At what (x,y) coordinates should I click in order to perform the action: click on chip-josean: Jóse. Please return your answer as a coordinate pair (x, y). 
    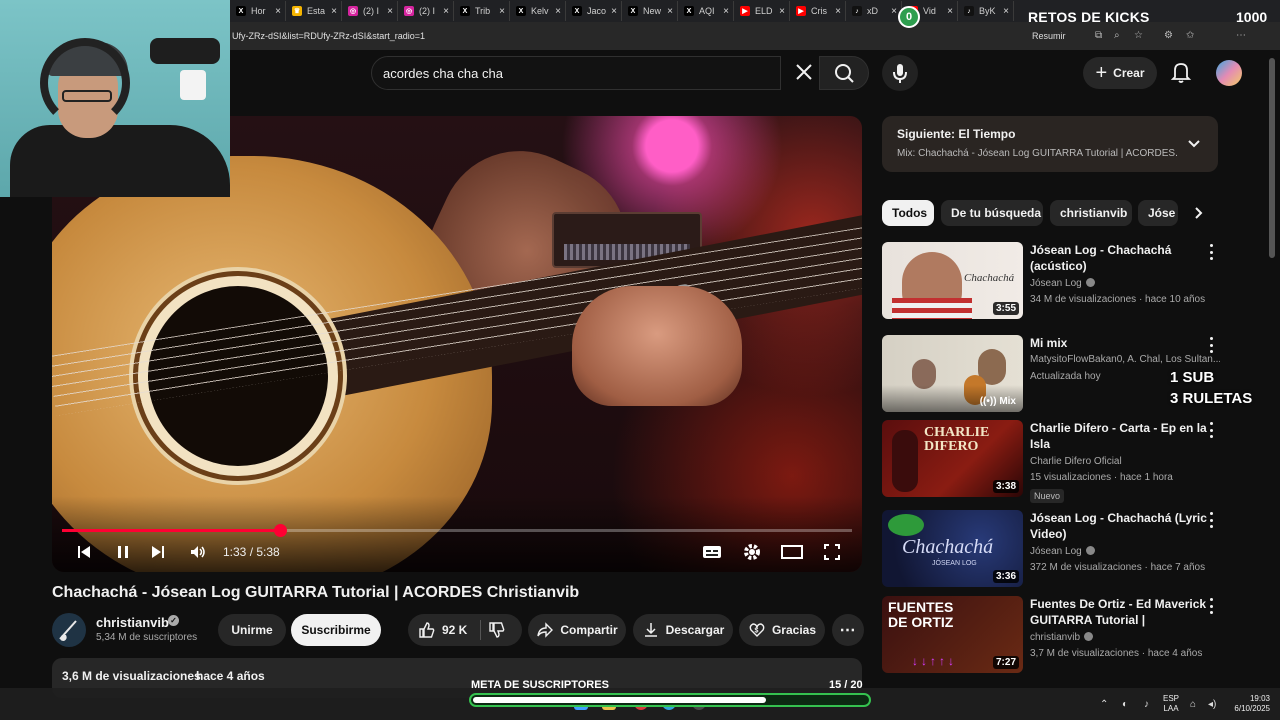
    Looking at the image, I should click on (1158, 213).